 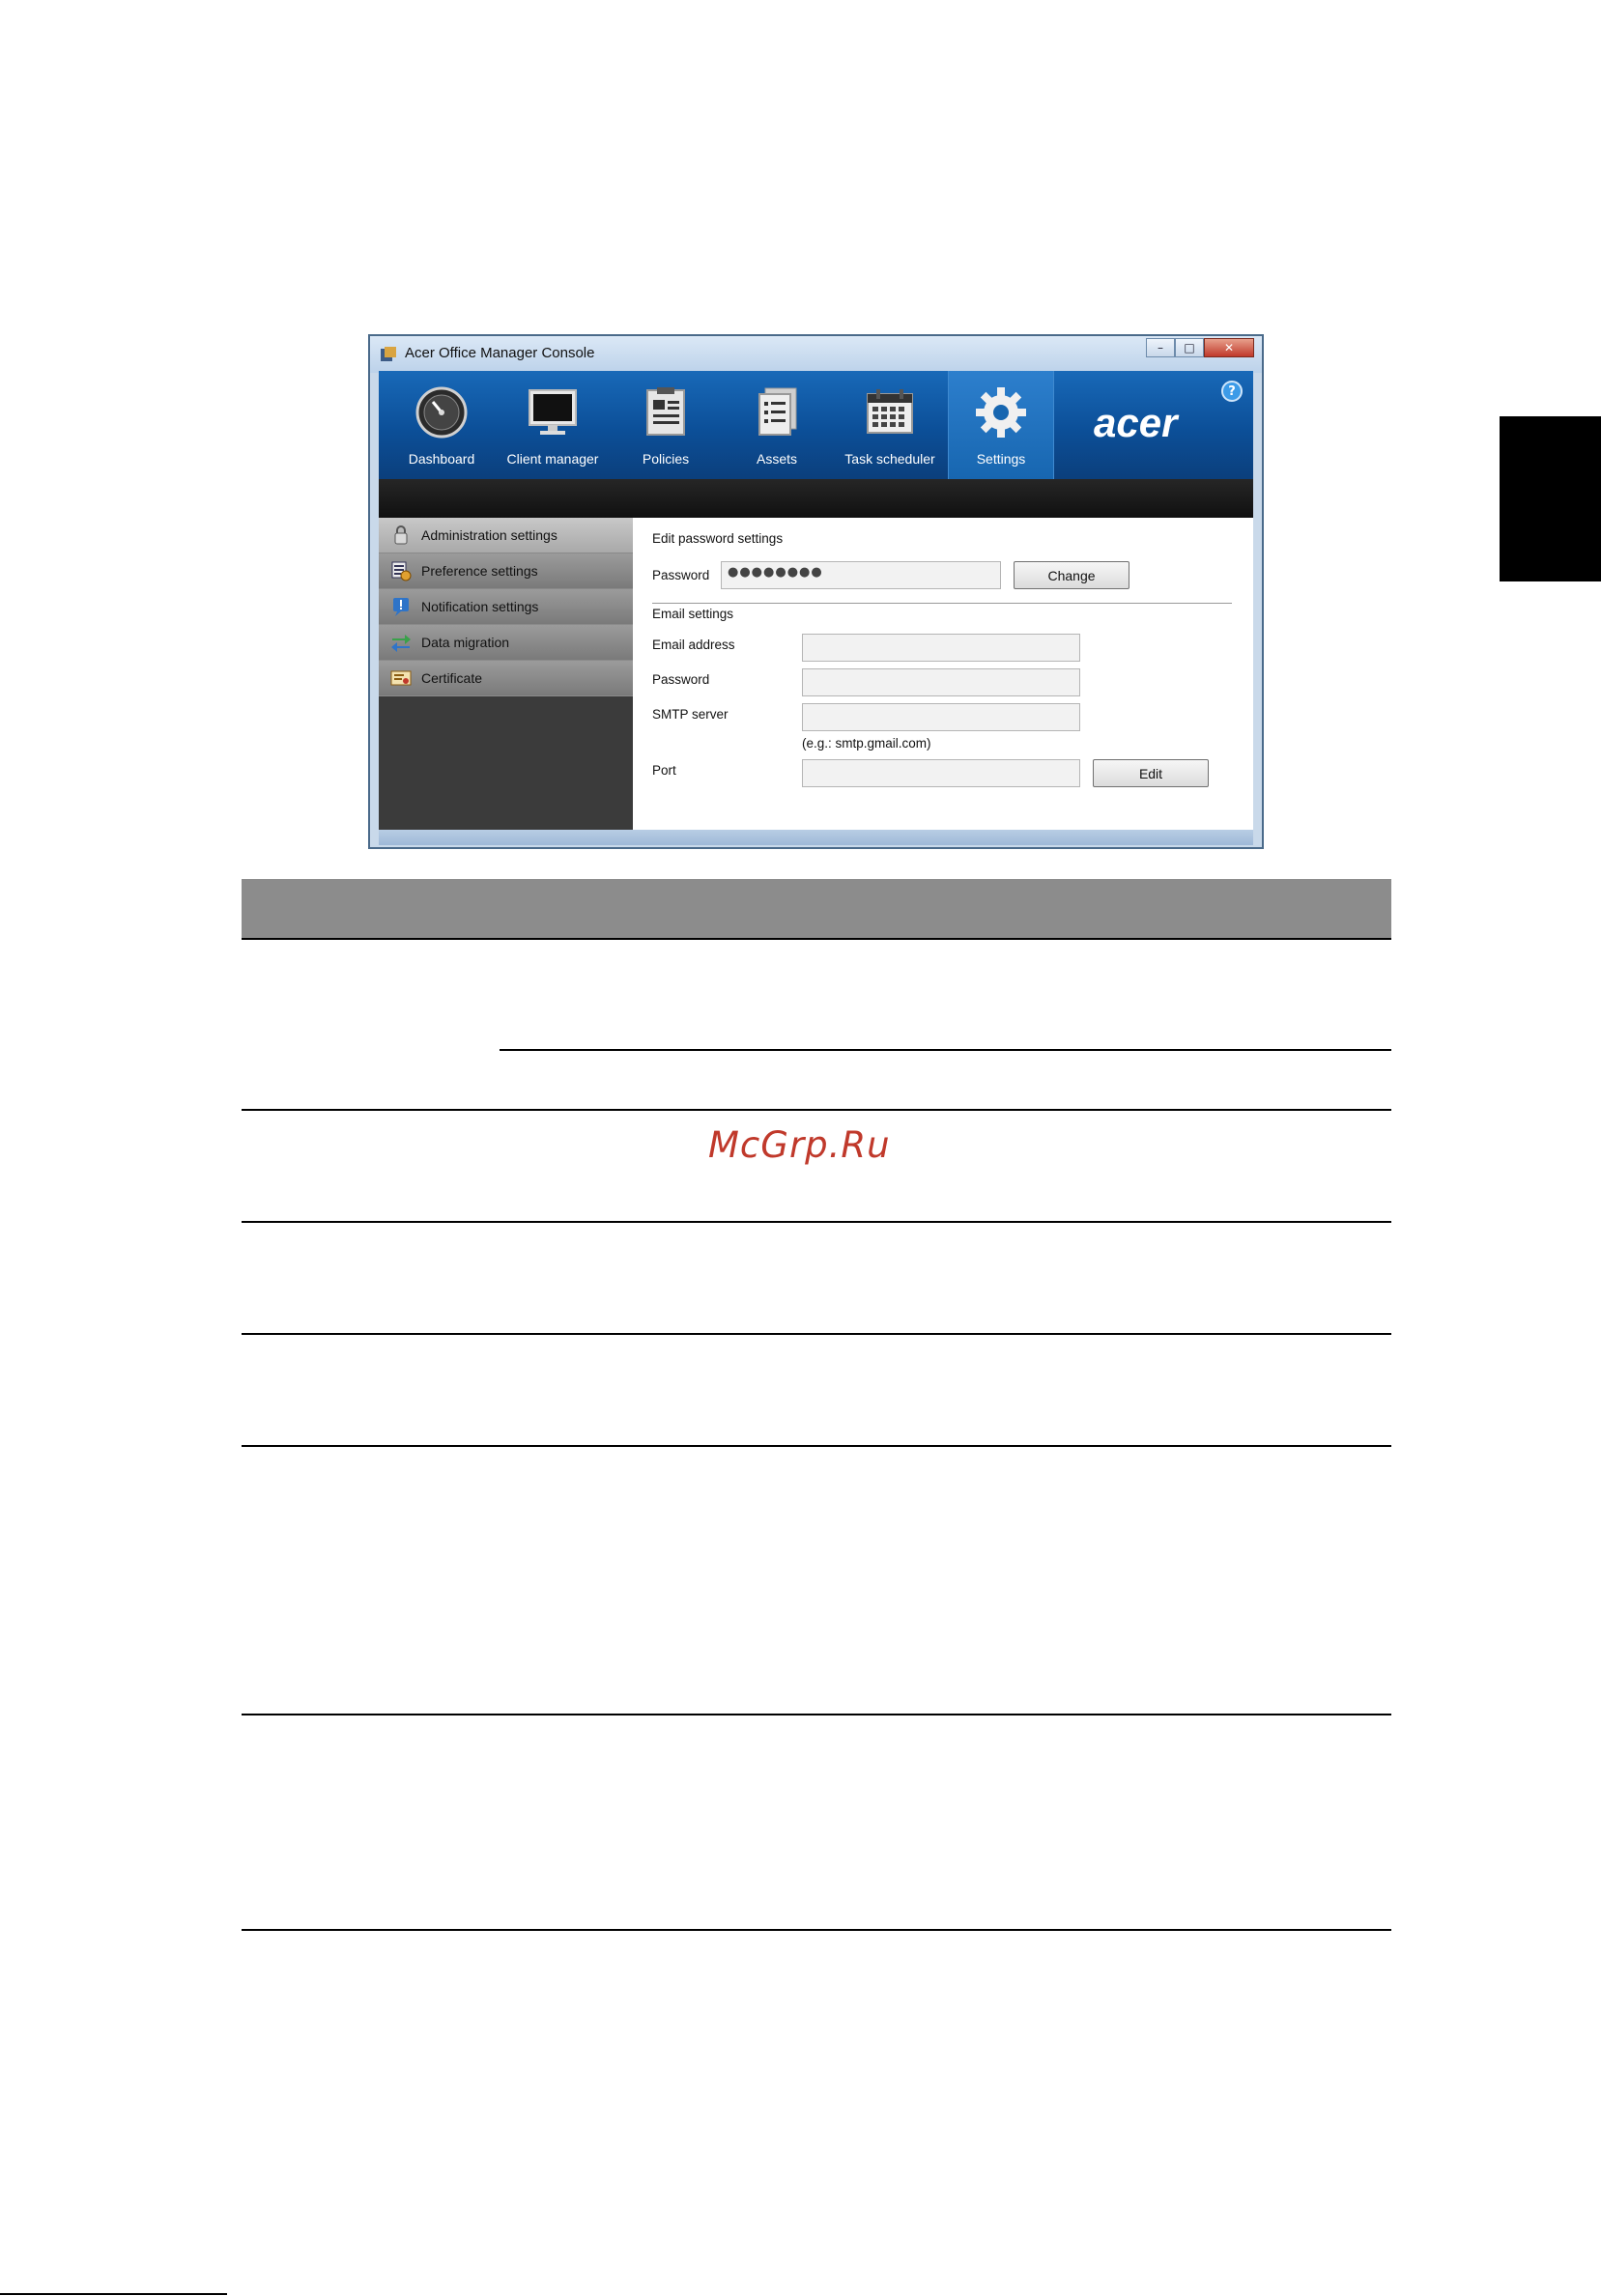 I want to click on migration-arrows-icon, so click(x=401, y=643).